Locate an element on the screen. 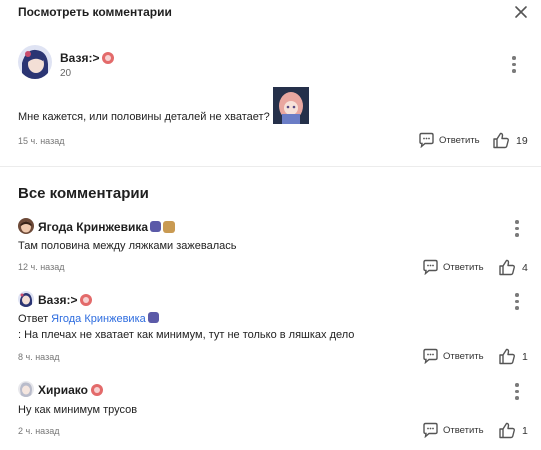  page-title: Посмотреть комментарии is located at coordinates (95, 12).